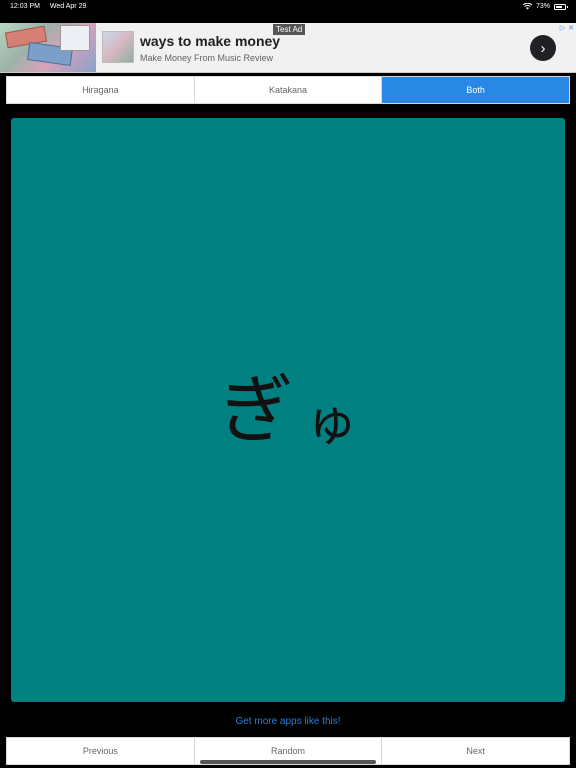 The height and width of the screenshot is (768, 576). Describe the element at coordinates (288, 762) in the screenshot. I see `home-indicator` at that location.